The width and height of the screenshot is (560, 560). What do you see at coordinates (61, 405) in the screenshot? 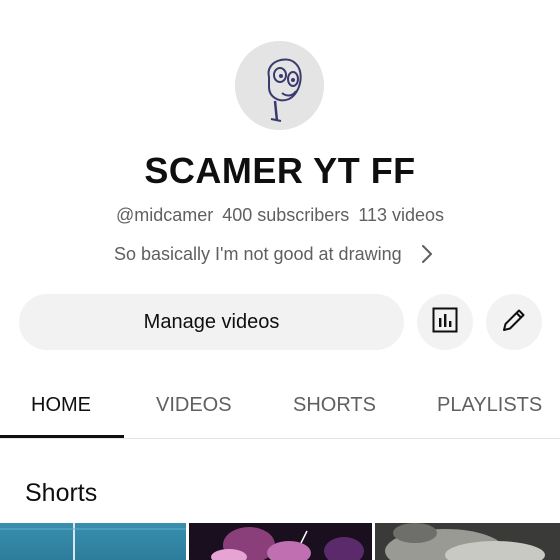
I see `tab-home: HOME` at bounding box center [61, 405].